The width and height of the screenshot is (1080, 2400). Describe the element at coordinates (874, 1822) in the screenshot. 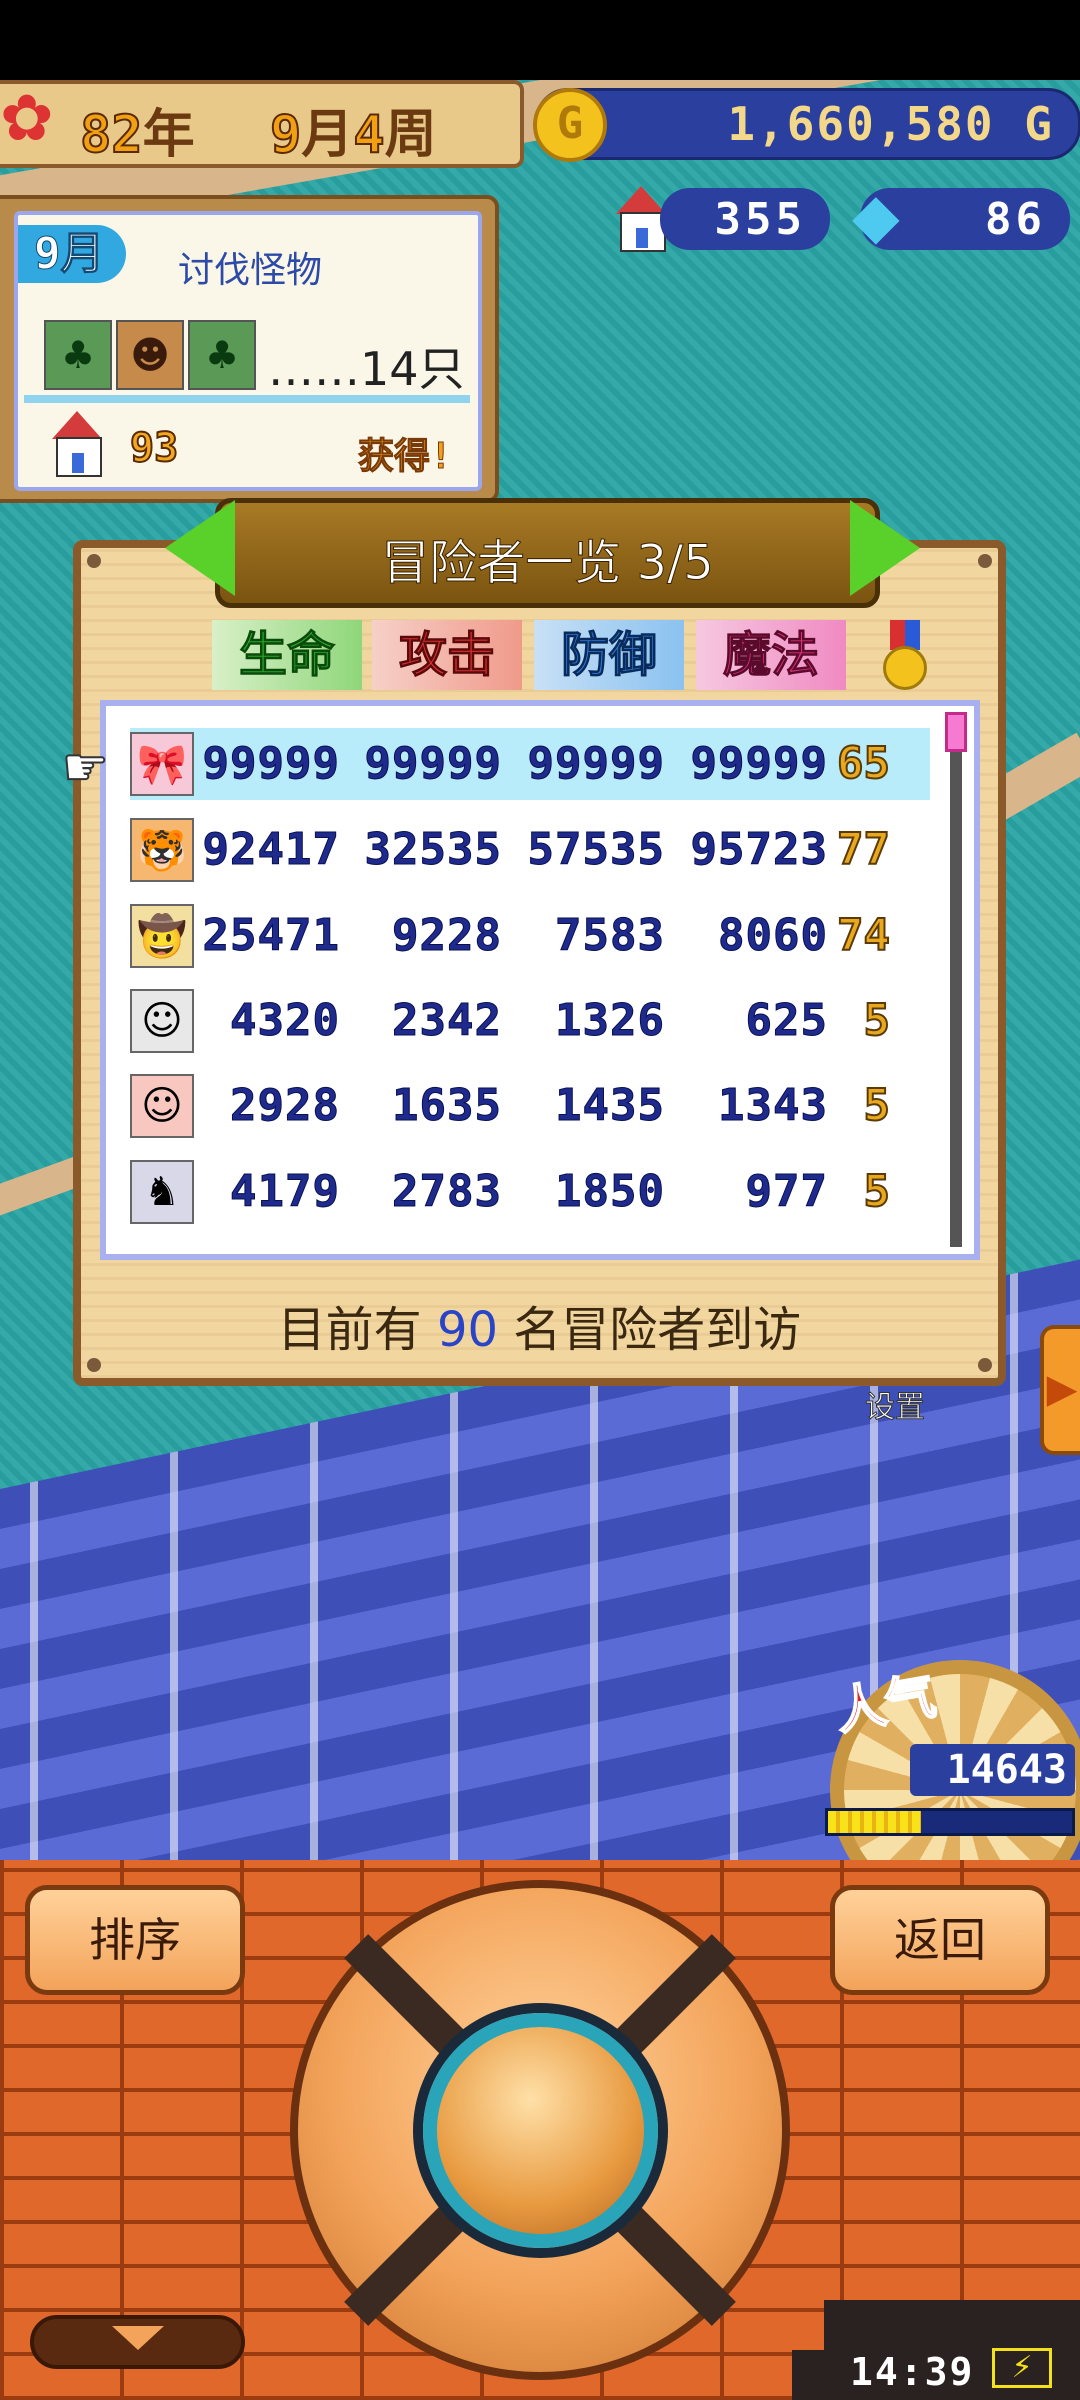

I see `popularity-bar-fill` at that location.